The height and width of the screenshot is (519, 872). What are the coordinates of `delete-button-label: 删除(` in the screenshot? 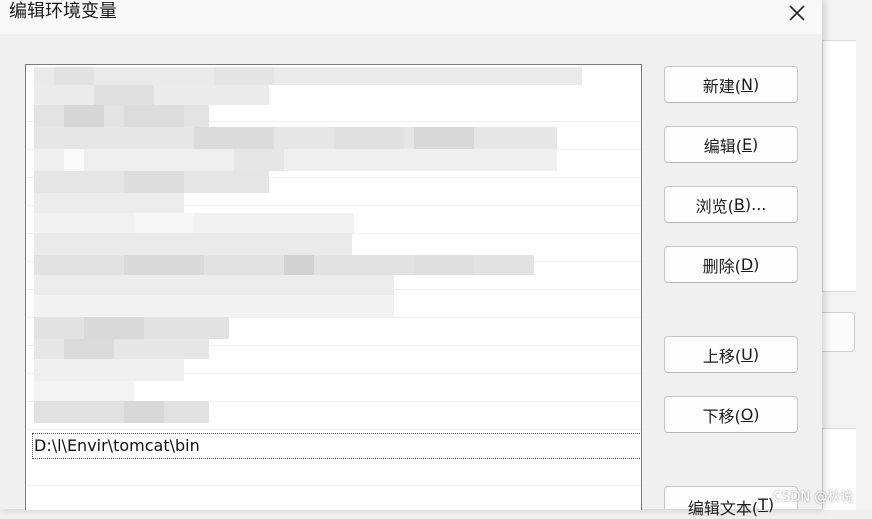 It's located at (721, 266).